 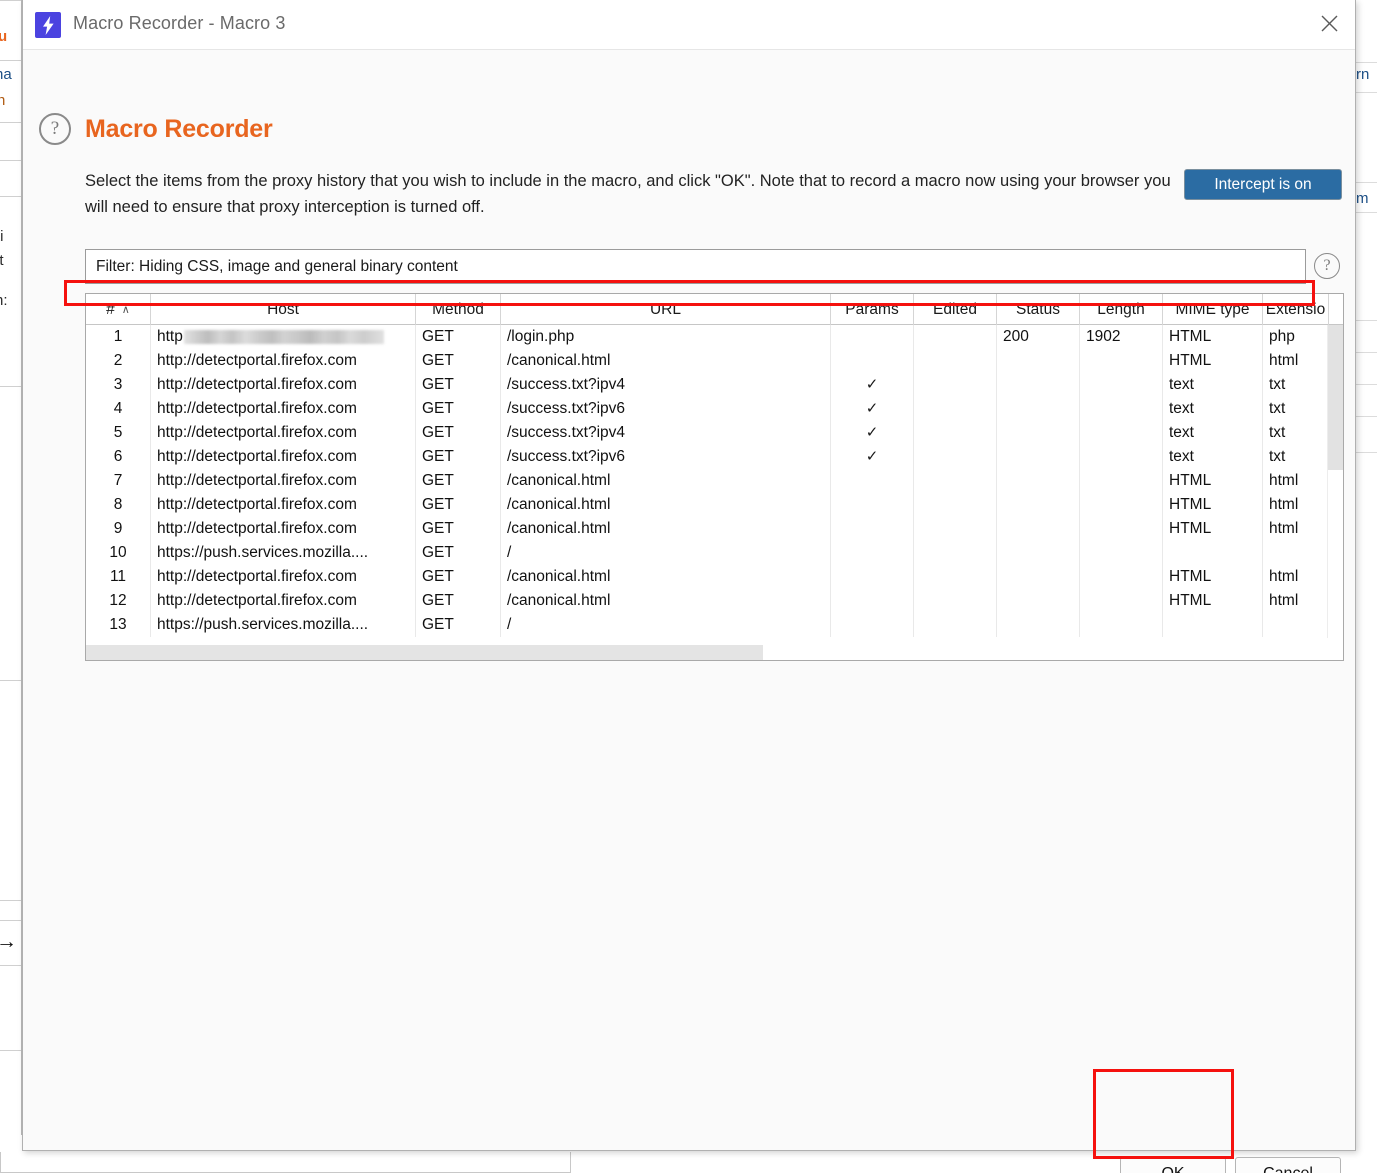 What do you see at coordinates (1263, 184) in the screenshot?
I see `intercept-toggle-button: Intercept is on` at bounding box center [1263, 184].